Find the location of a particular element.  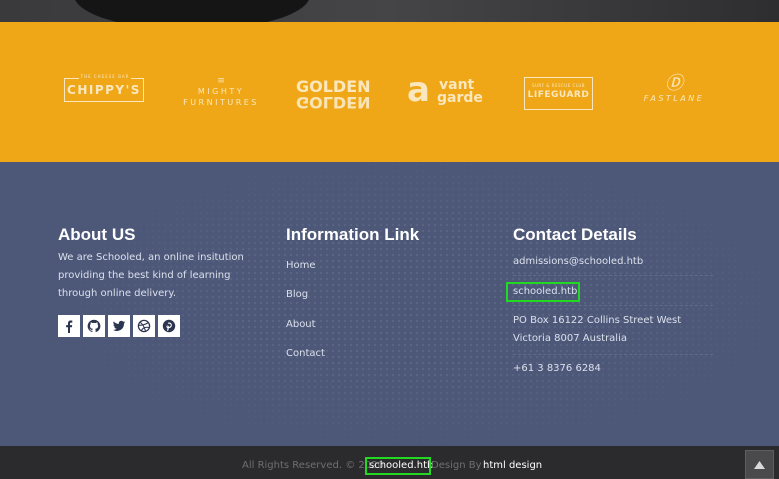

twitter-icon is located at coordinates (119, 326).